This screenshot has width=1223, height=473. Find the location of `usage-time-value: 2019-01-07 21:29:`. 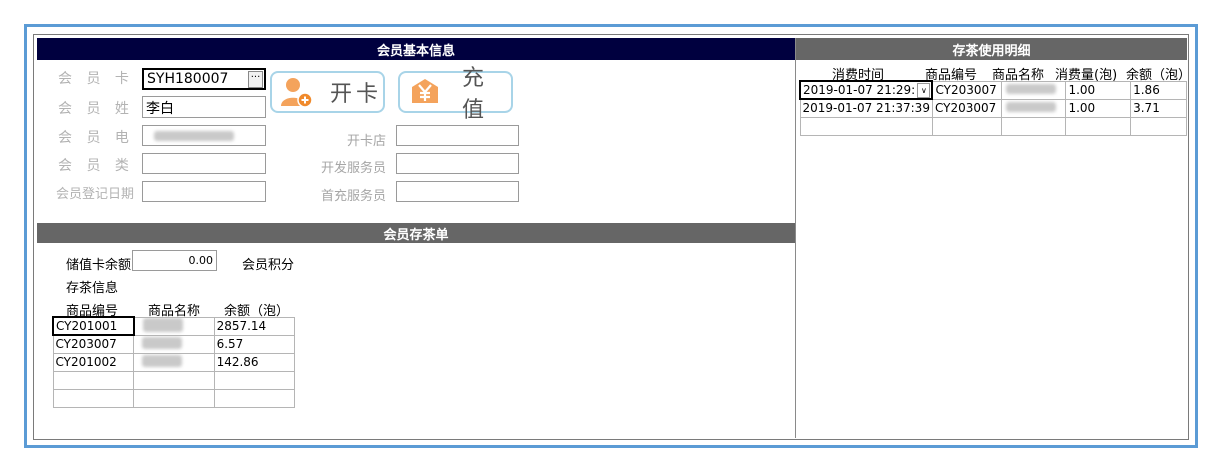

usage-time-value: 2019-01-07 21:29: is located at coordinates (859, 90).